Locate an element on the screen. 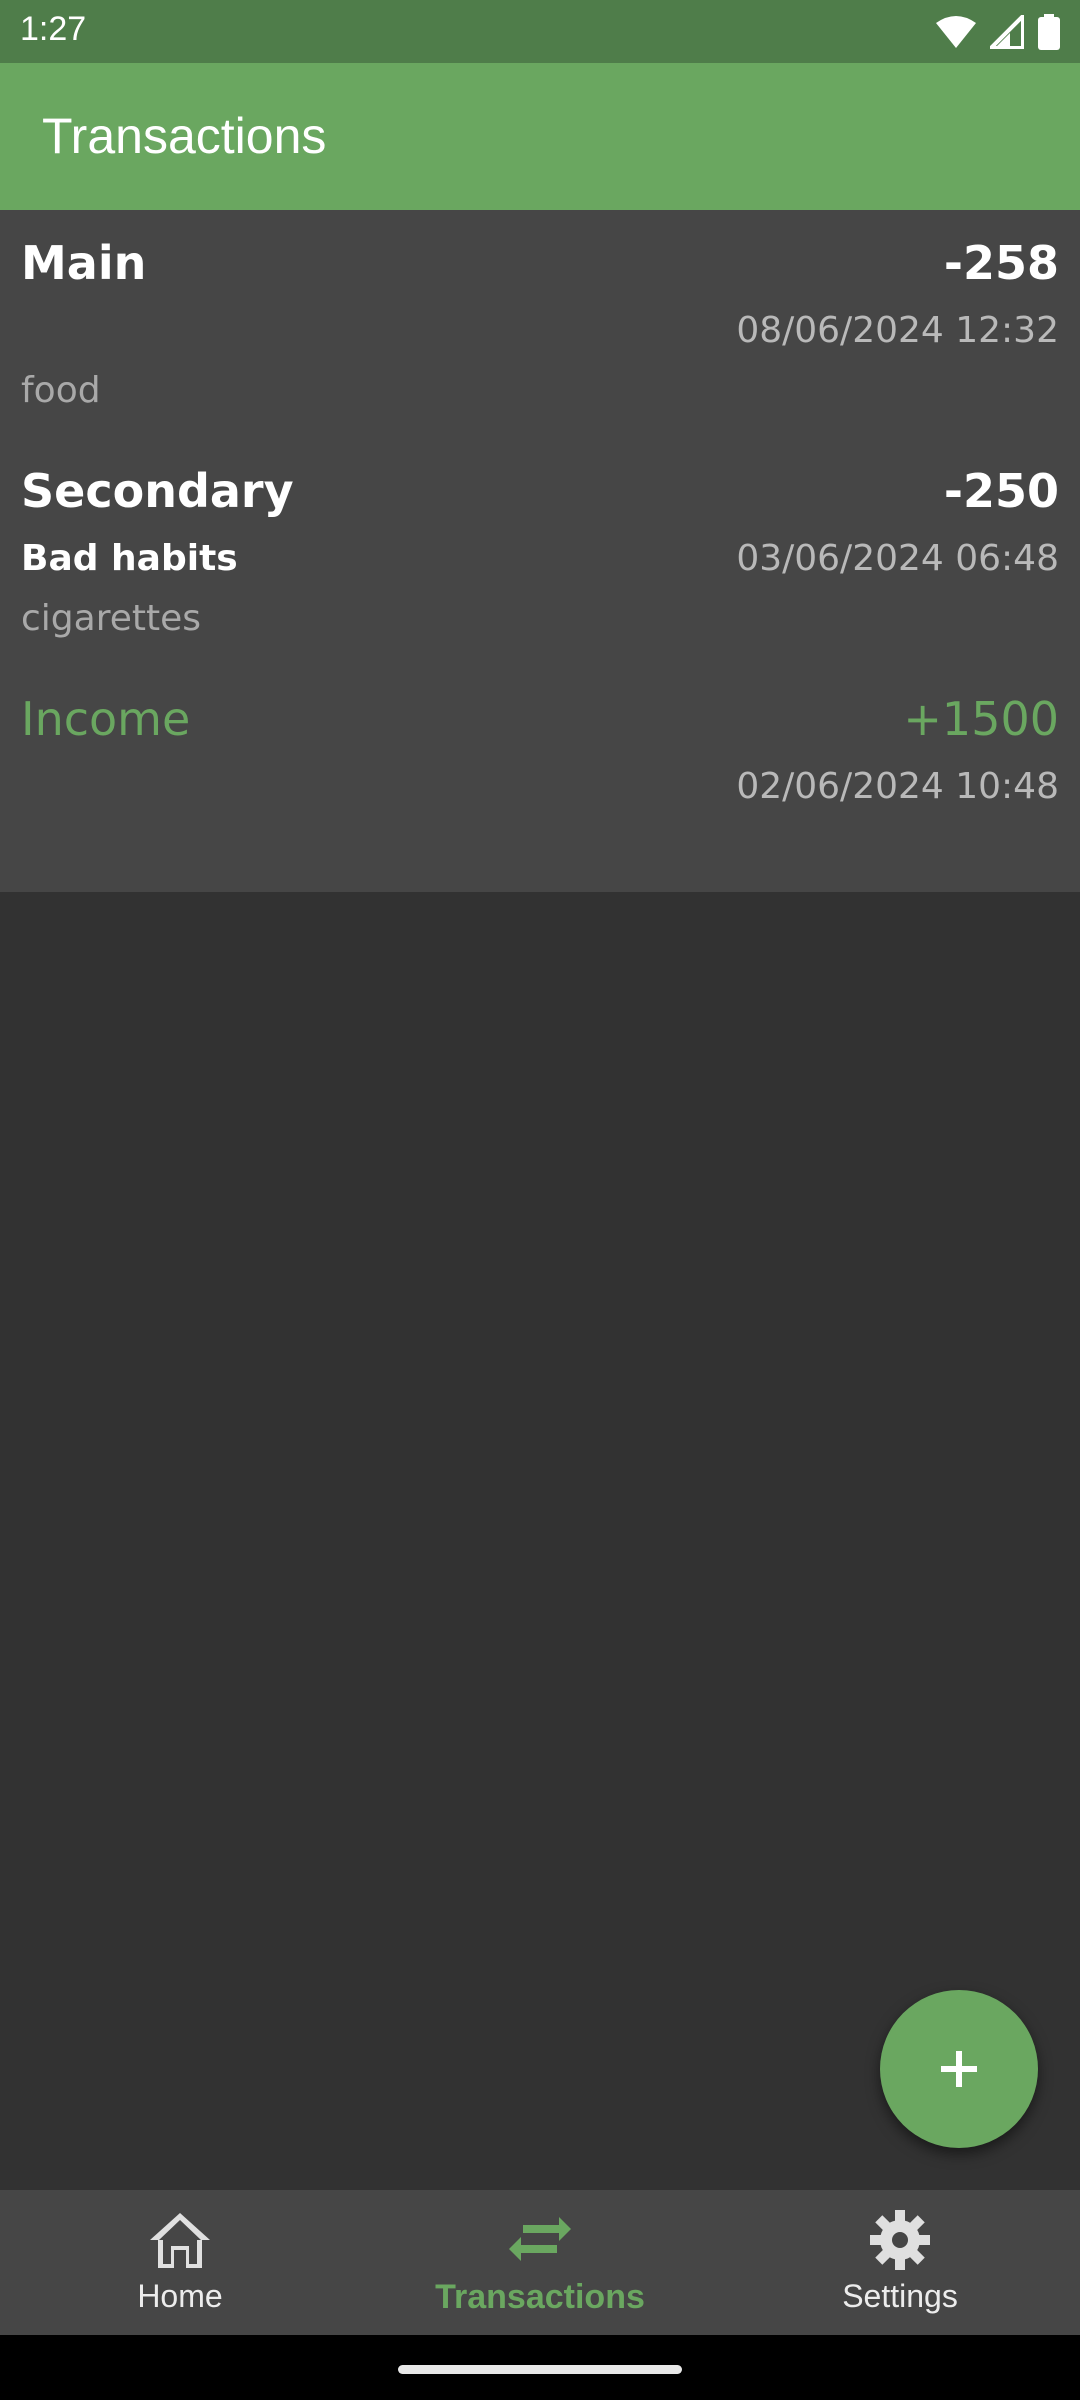 The image size is (1080, 2400). transaction-category: Bad habits is located at coordinates (129, 558).